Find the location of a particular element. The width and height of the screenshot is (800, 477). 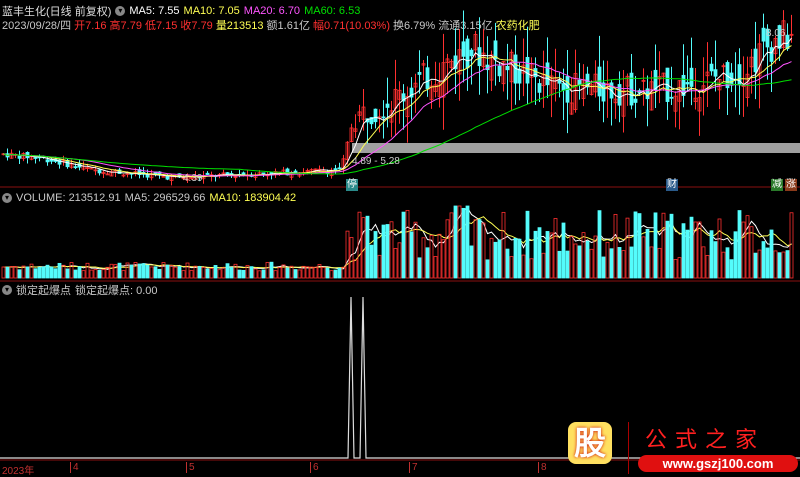

volume-ma10: MA10: 183904.42 is located at coordinates (253, 198).